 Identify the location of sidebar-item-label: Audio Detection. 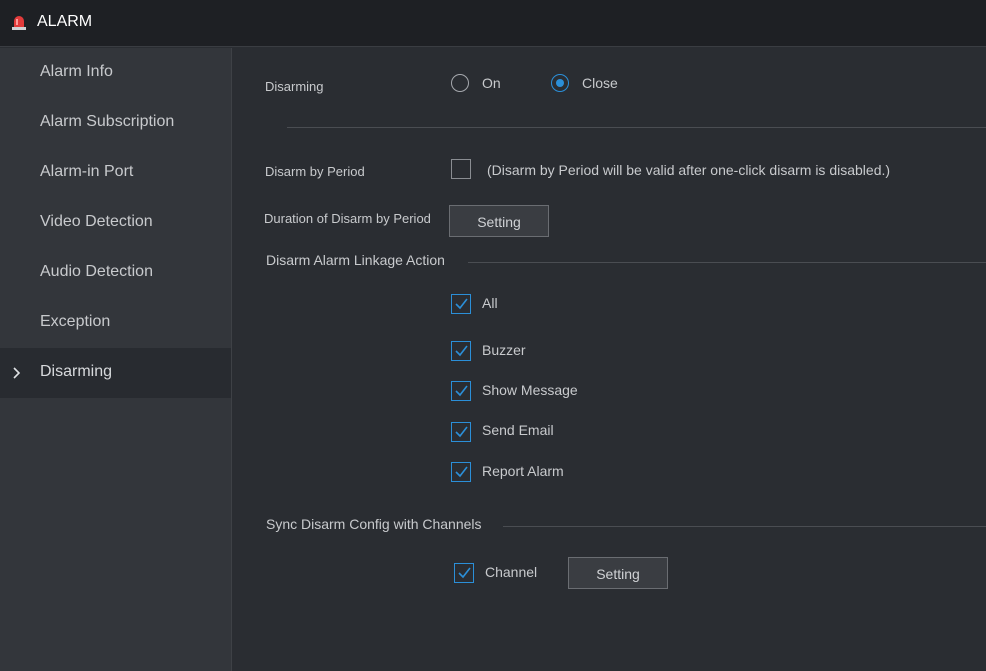
(96, 271).